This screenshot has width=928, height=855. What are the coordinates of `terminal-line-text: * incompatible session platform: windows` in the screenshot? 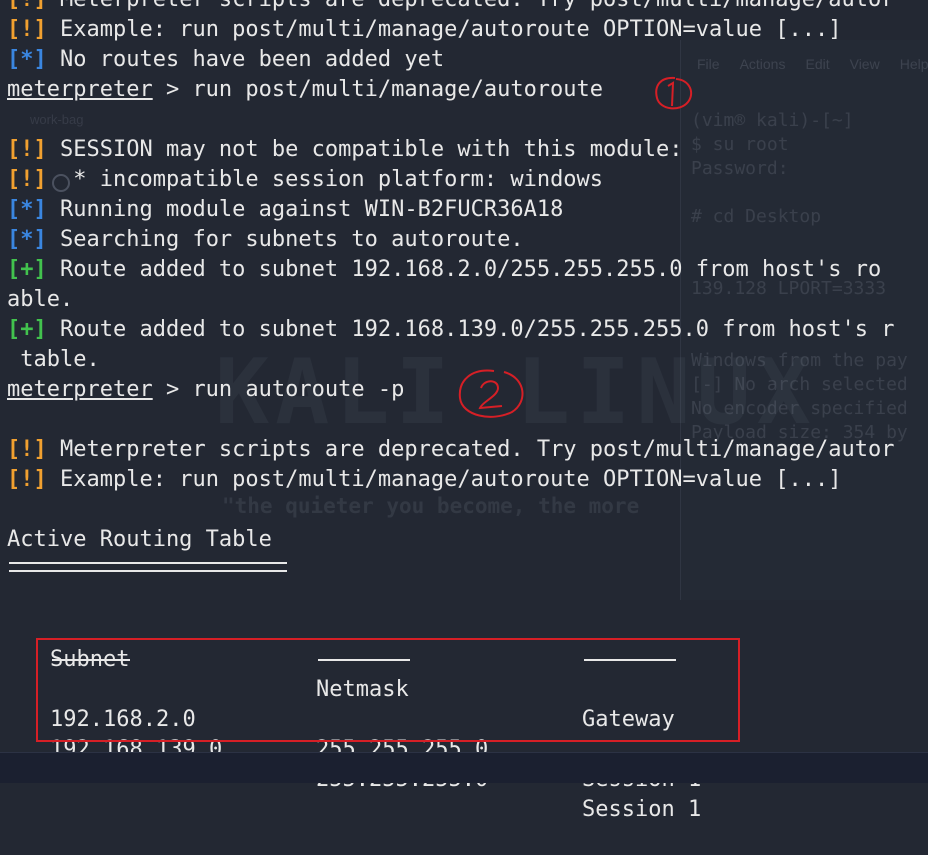 It's located at (325, 179).